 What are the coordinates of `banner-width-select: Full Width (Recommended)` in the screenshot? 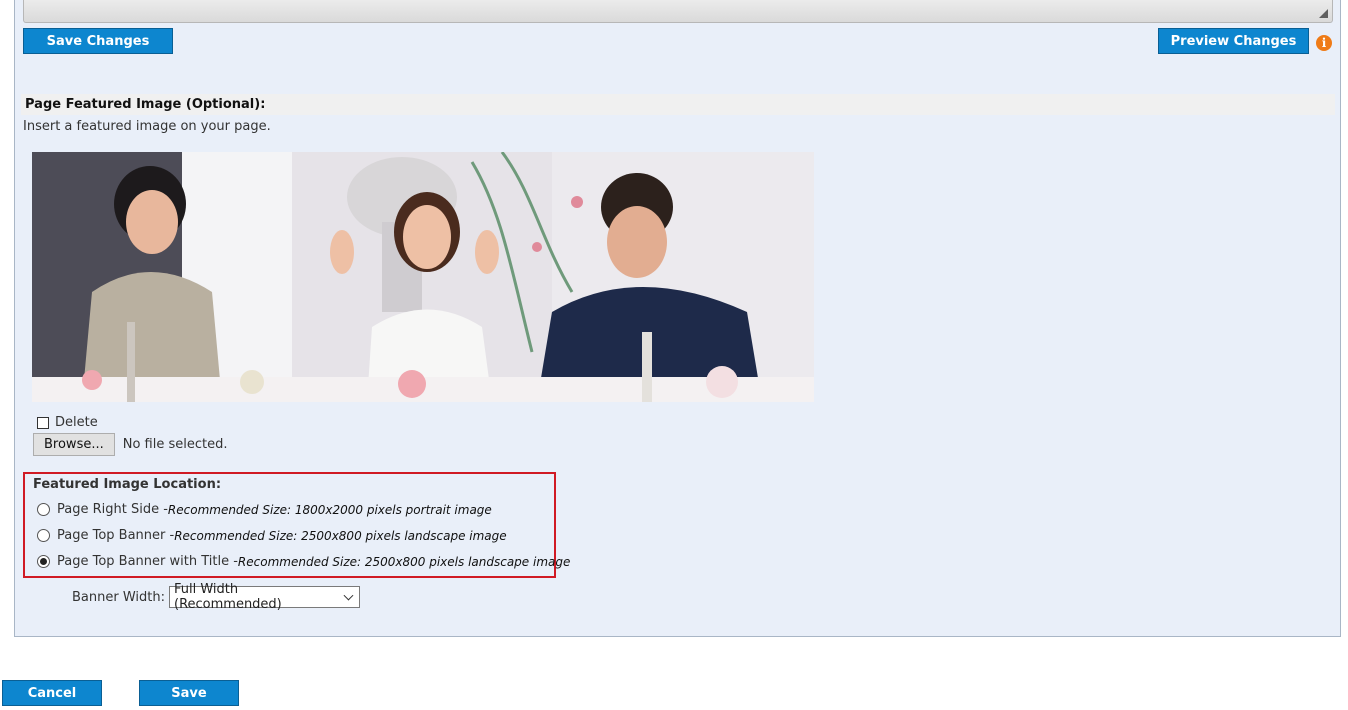 It's located at (264, 597).